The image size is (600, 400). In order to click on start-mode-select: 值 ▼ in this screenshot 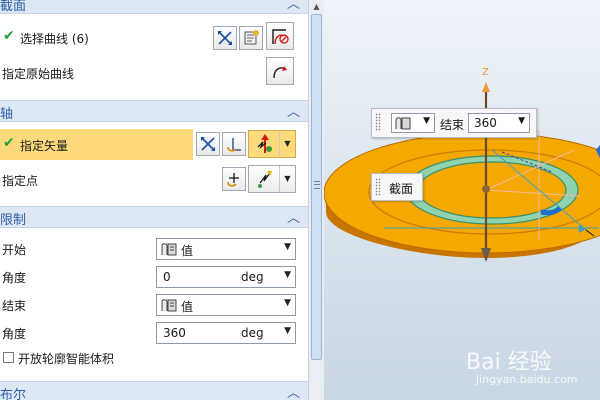, I will do `click(226, 249)`.